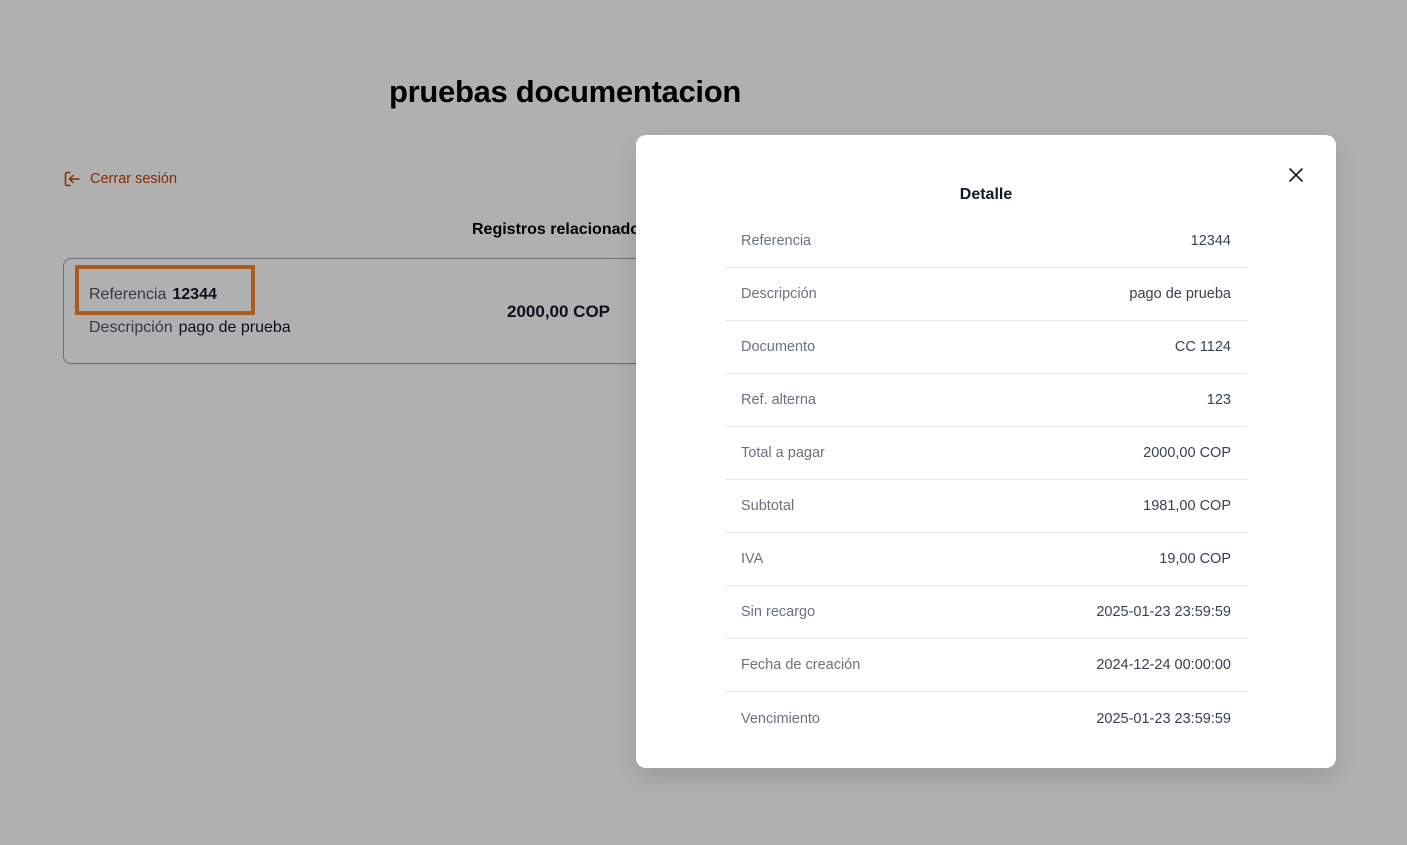 The height and width of the screenshot is (845, 1407). I want to click on detail-label: Ref. alterna, so click(778, 400).